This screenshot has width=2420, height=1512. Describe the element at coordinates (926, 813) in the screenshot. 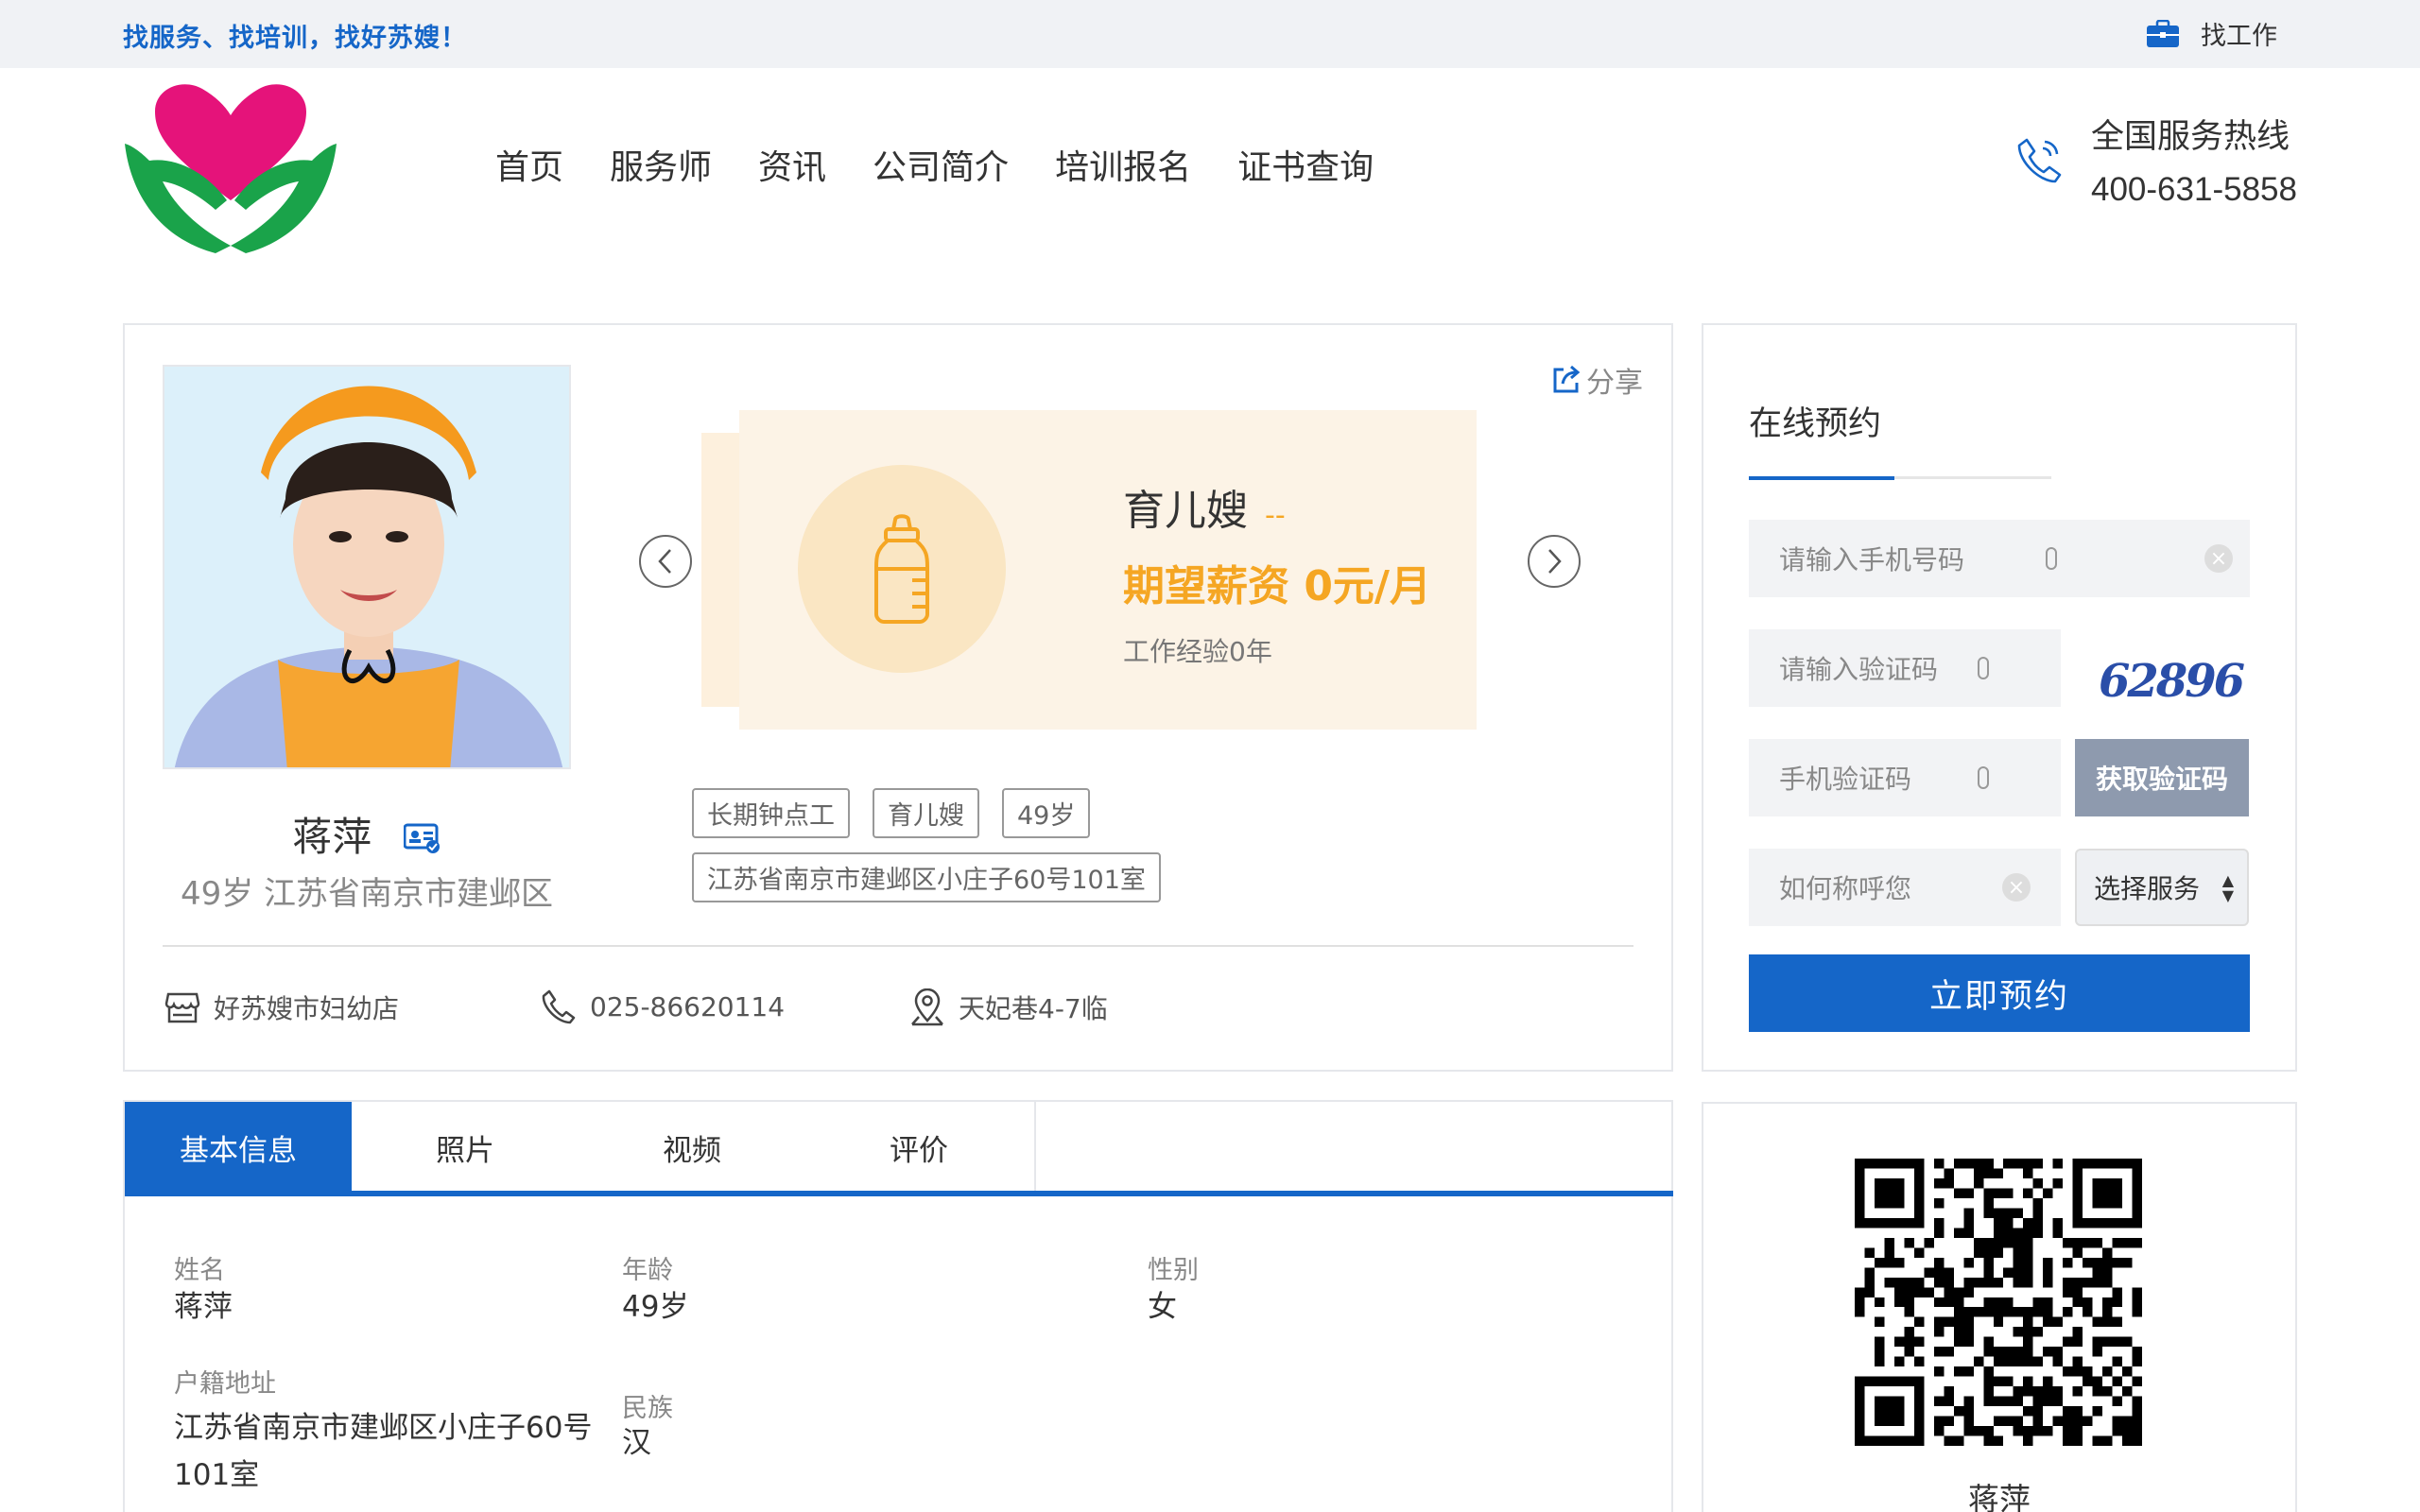

I see `tag: 育儿嫂` at that location.